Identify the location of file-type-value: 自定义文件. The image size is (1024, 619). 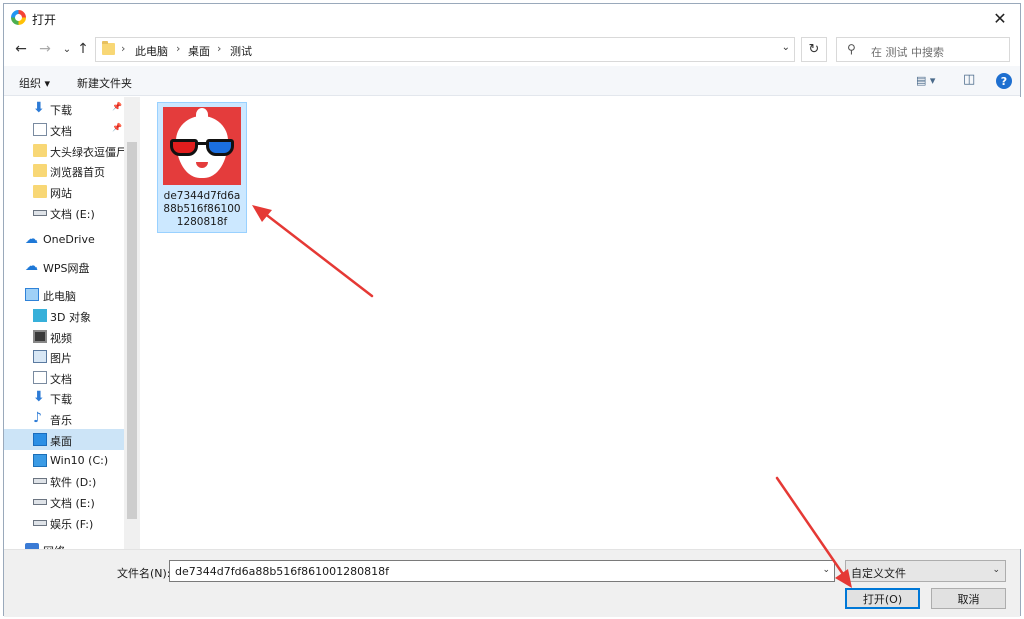
(878, 573).